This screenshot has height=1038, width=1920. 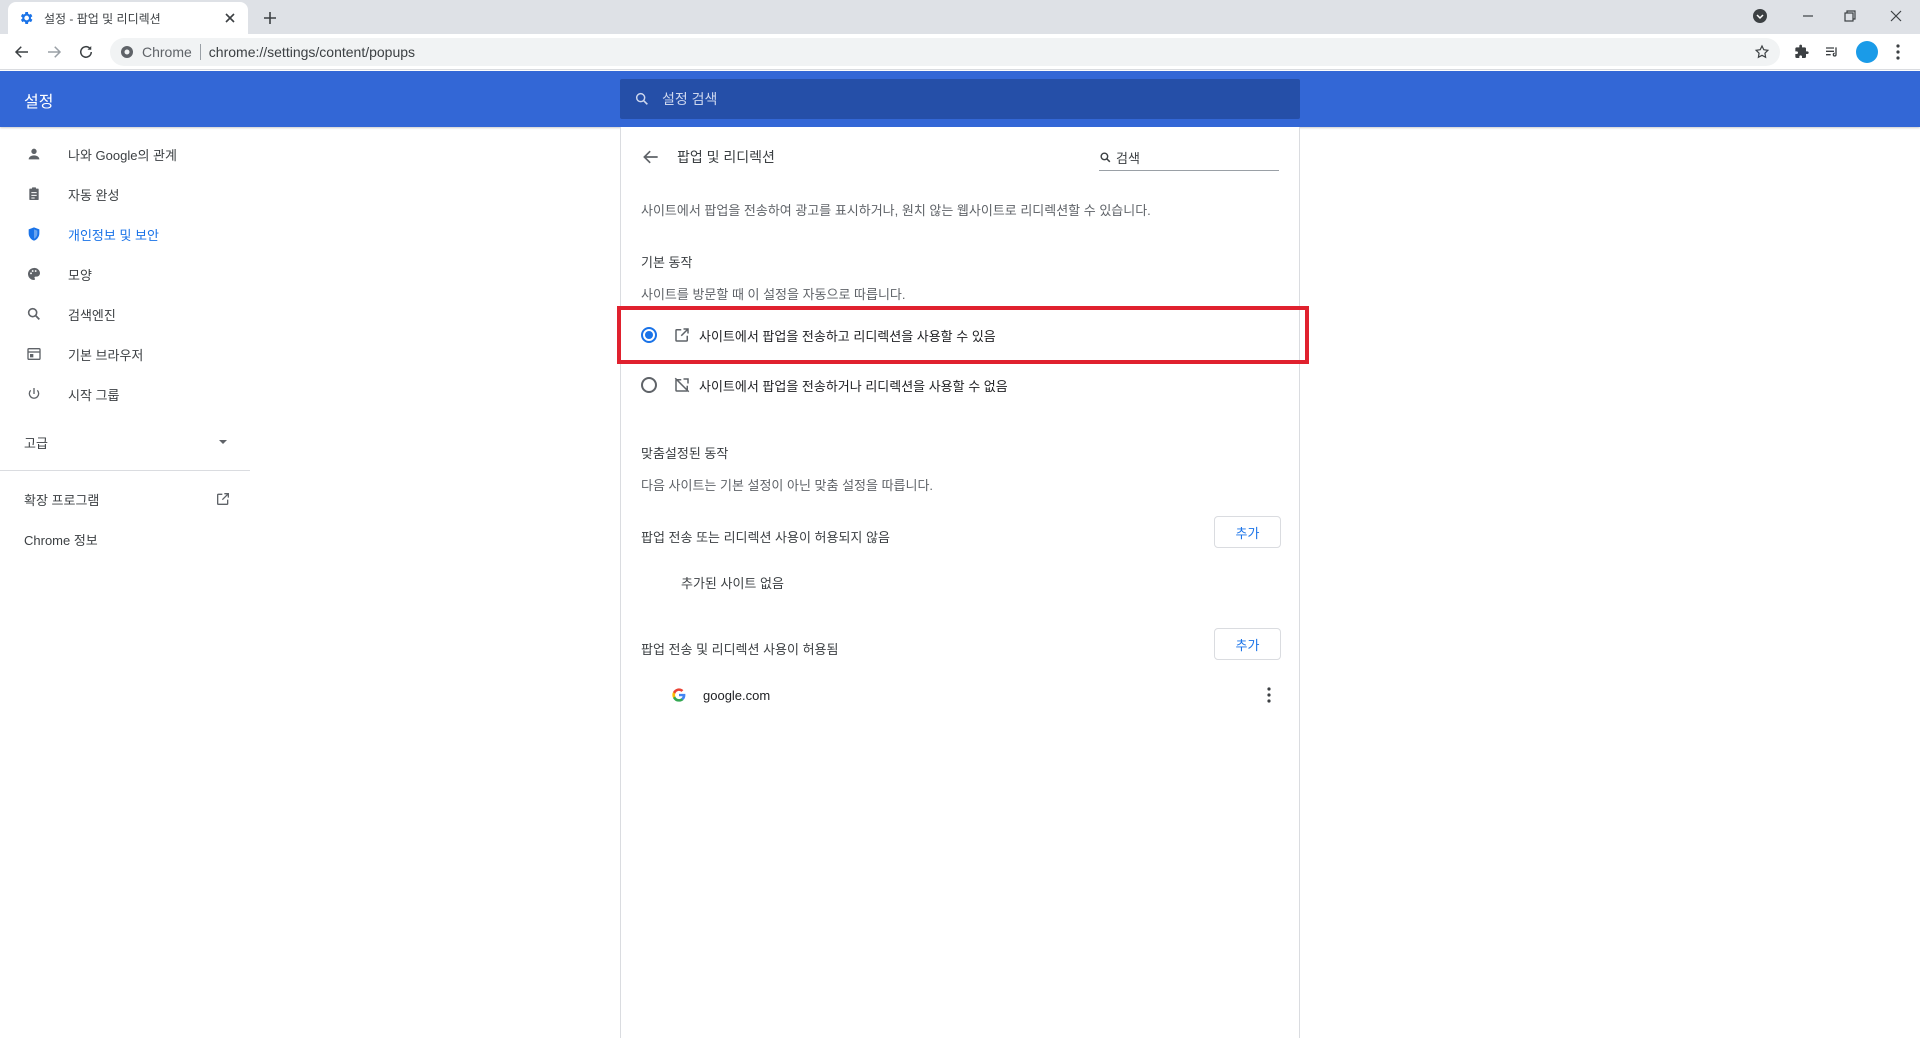 I want to click on sidebar-item-privacy: 개인정보 및 보안, so click(x=125, y=234).